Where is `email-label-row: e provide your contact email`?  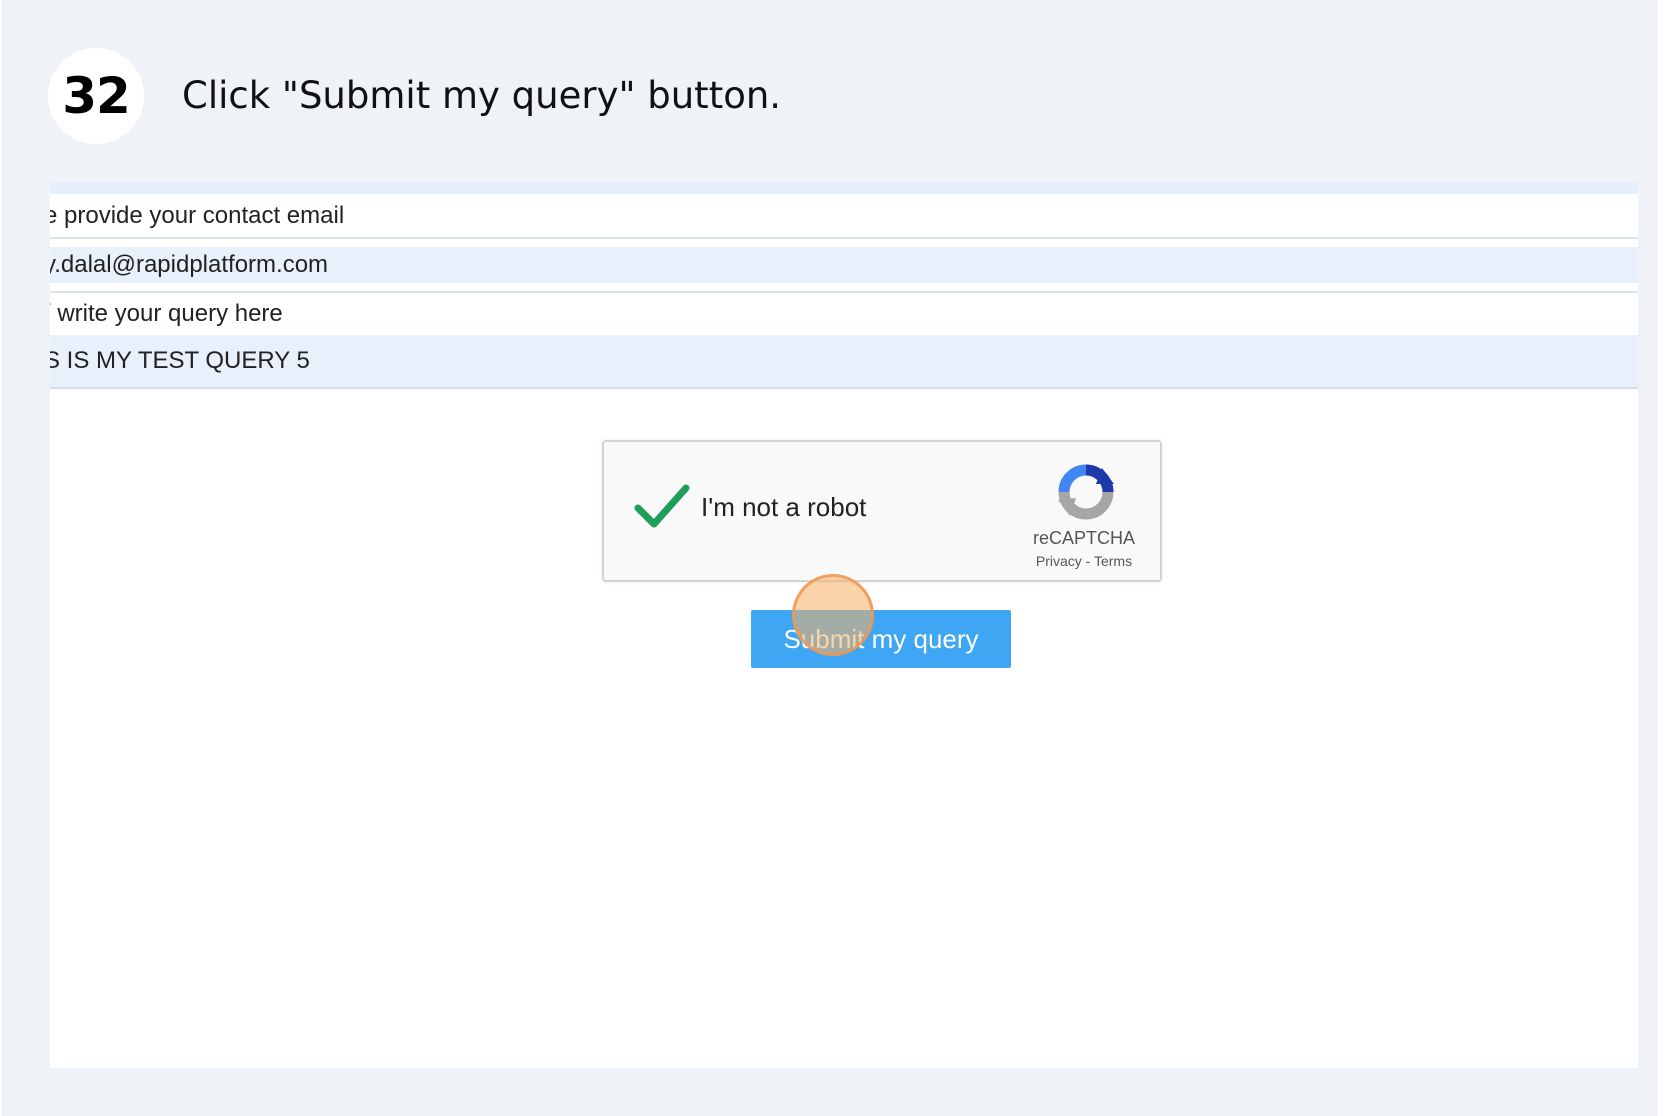
email-label-row: e provide your contact email is located at coordinates (844, 217).